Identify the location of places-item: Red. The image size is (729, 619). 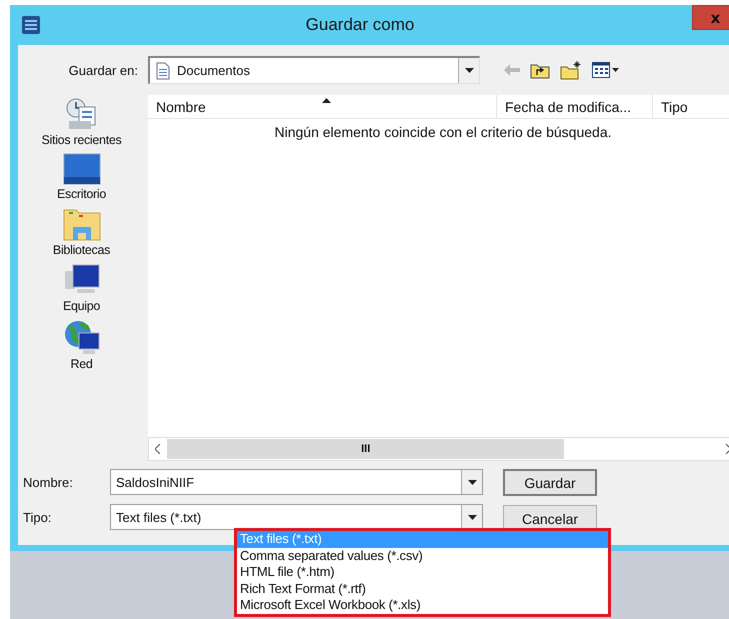
(81, 345).